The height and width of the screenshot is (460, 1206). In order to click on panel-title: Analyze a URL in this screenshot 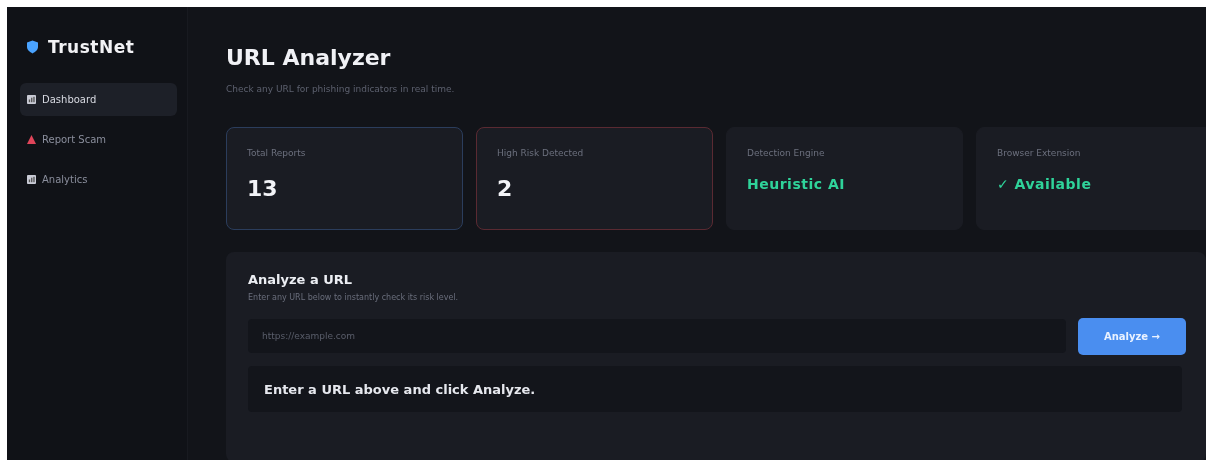, I will do `click(301, 279)`.